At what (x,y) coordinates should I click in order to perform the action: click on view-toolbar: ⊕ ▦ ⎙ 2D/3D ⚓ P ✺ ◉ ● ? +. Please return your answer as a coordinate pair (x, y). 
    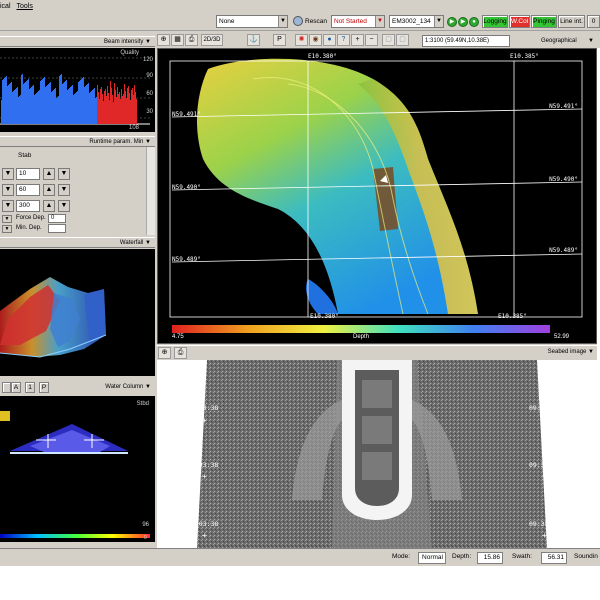
    Looking at the image, I should click on (260, 40).